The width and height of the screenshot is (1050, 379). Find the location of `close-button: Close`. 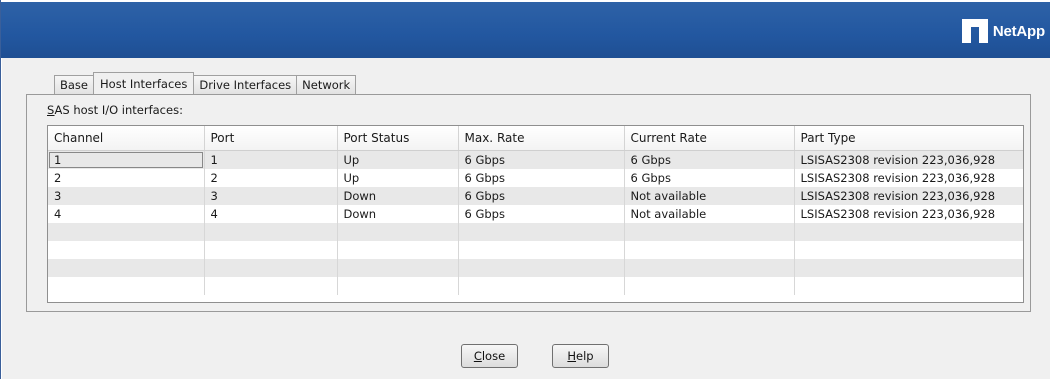

close-button: Close is located at coordinates (489, 356).